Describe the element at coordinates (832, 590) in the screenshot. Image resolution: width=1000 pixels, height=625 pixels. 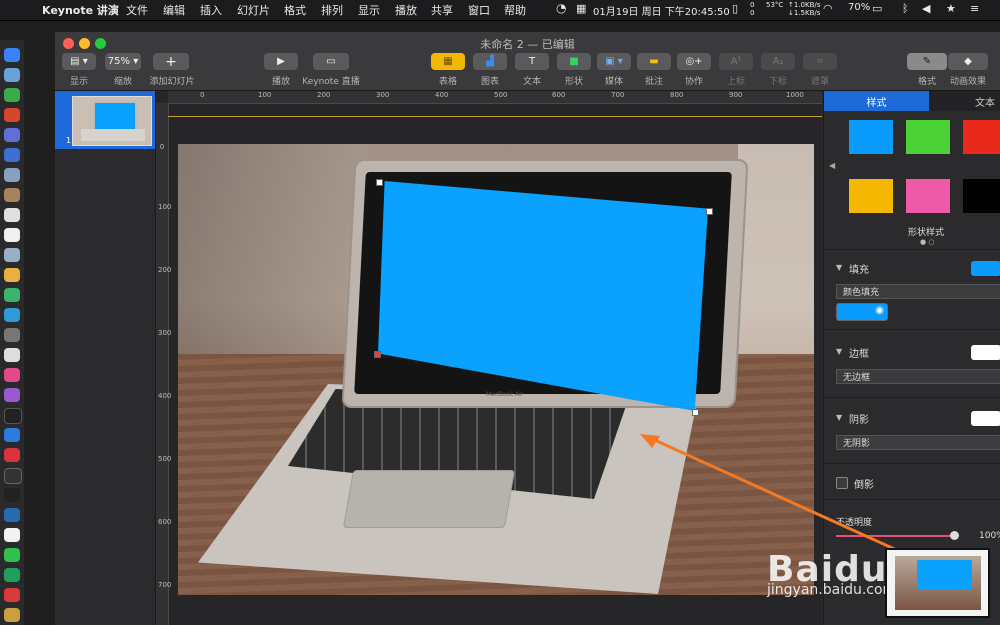
I see `baidu-watermark-url: jingyan.baidu.com` at that location.